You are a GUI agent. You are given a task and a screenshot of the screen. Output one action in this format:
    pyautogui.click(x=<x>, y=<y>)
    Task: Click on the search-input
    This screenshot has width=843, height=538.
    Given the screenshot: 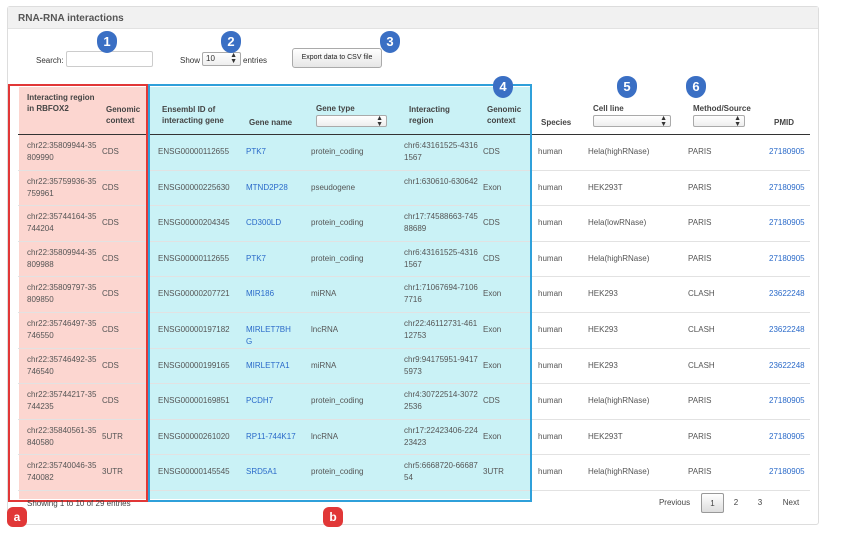 What is the action you would take?
    pyautogui.click(x=109, y=59)
    